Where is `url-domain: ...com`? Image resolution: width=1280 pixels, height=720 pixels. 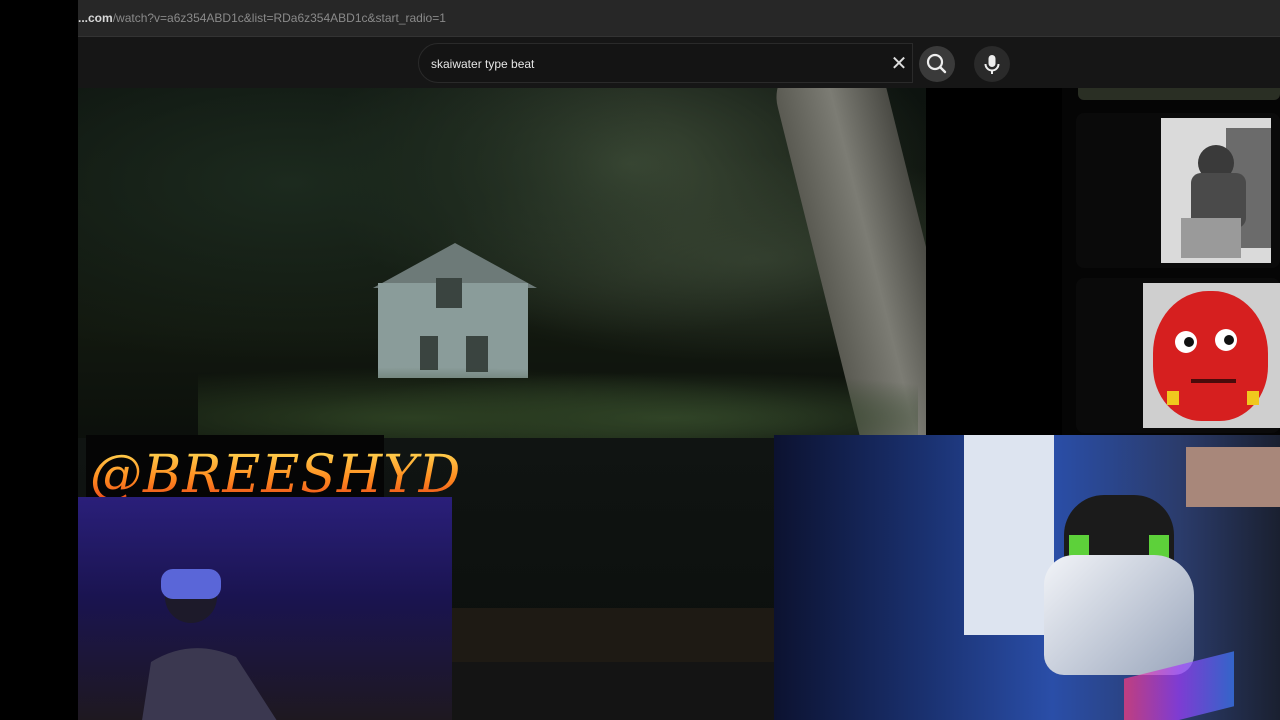
url-domain: ...com is located at coordinates (95, 18).